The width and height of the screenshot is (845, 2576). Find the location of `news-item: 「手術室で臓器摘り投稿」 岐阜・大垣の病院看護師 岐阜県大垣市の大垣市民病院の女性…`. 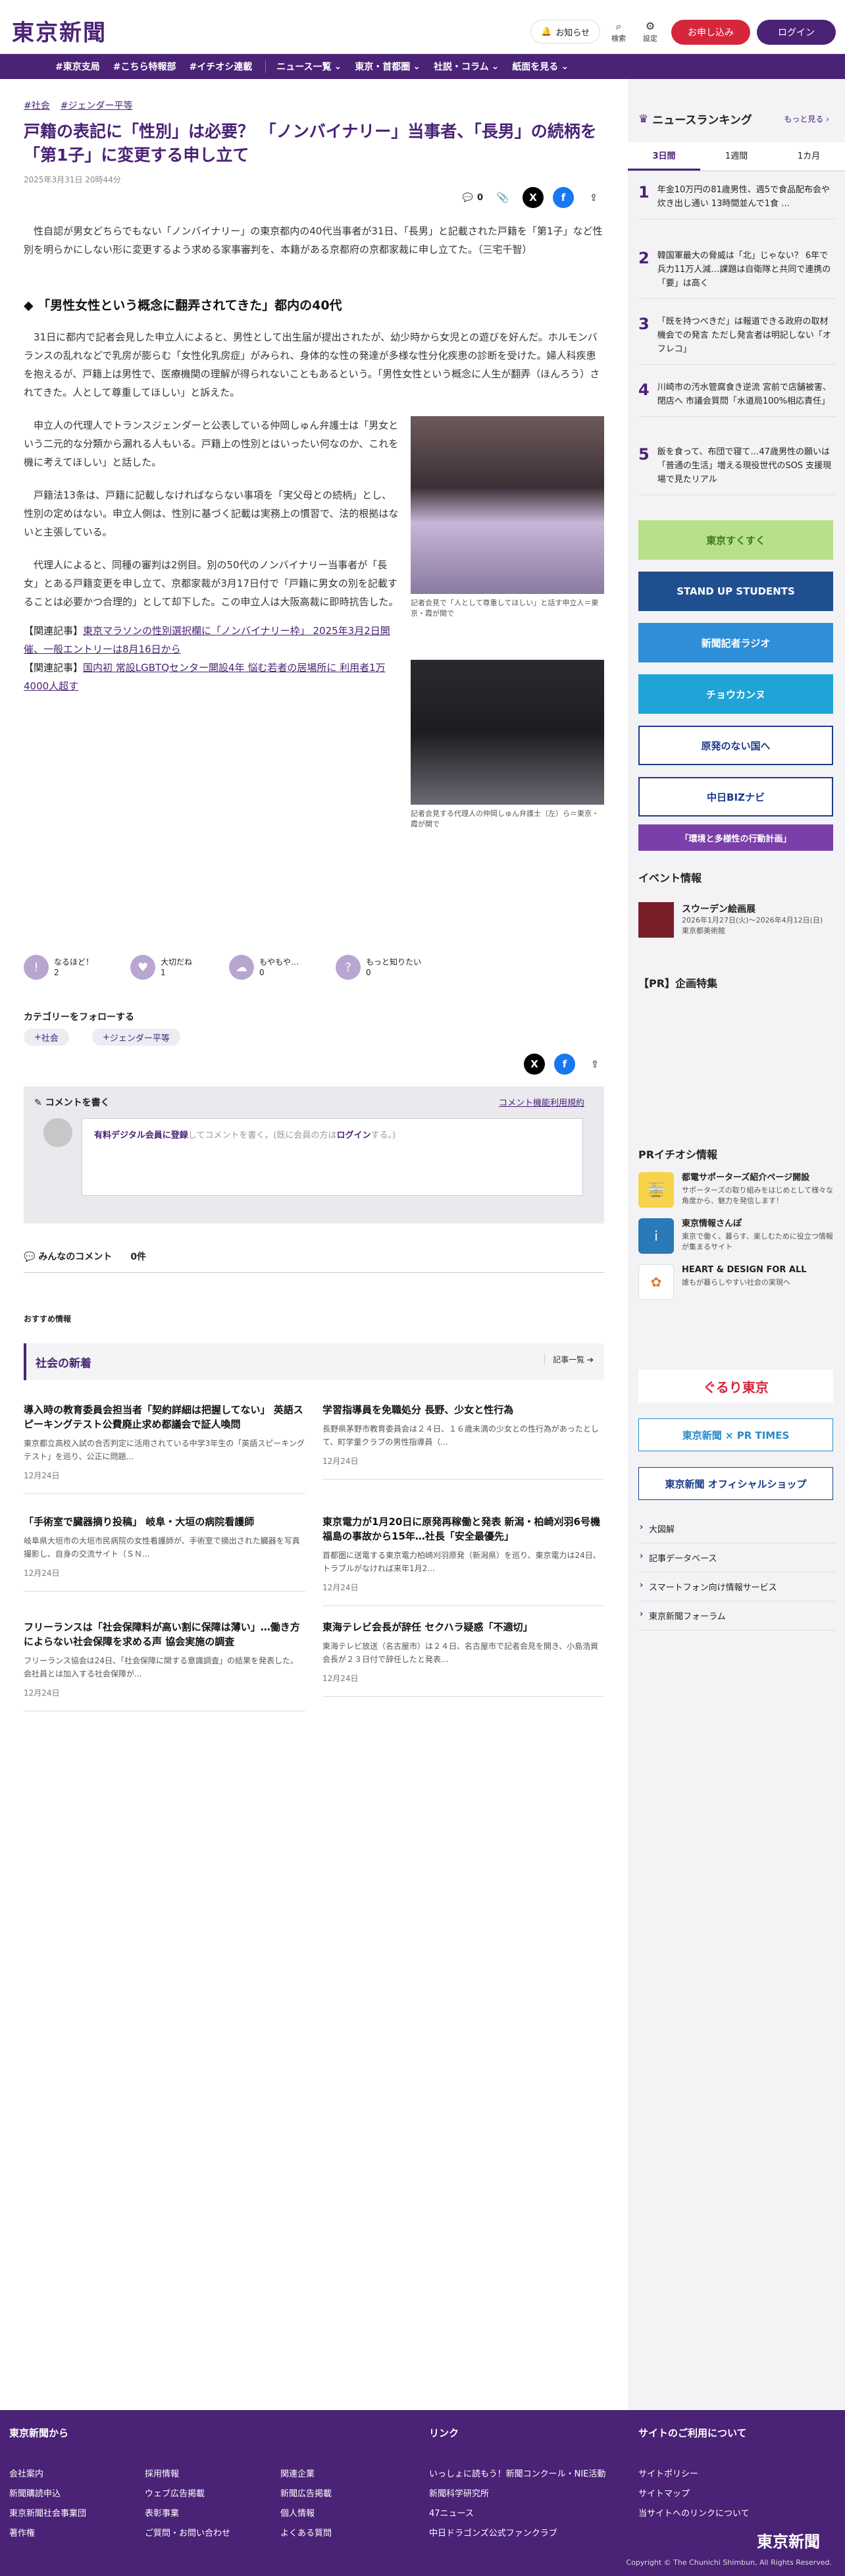

news-item: 「手術室で臓器摘り投稿」 岐阜・大垣の病院看護師 岐阜県大垣市の大垣市民病院の女性… is located at coordinates (165, 1553).